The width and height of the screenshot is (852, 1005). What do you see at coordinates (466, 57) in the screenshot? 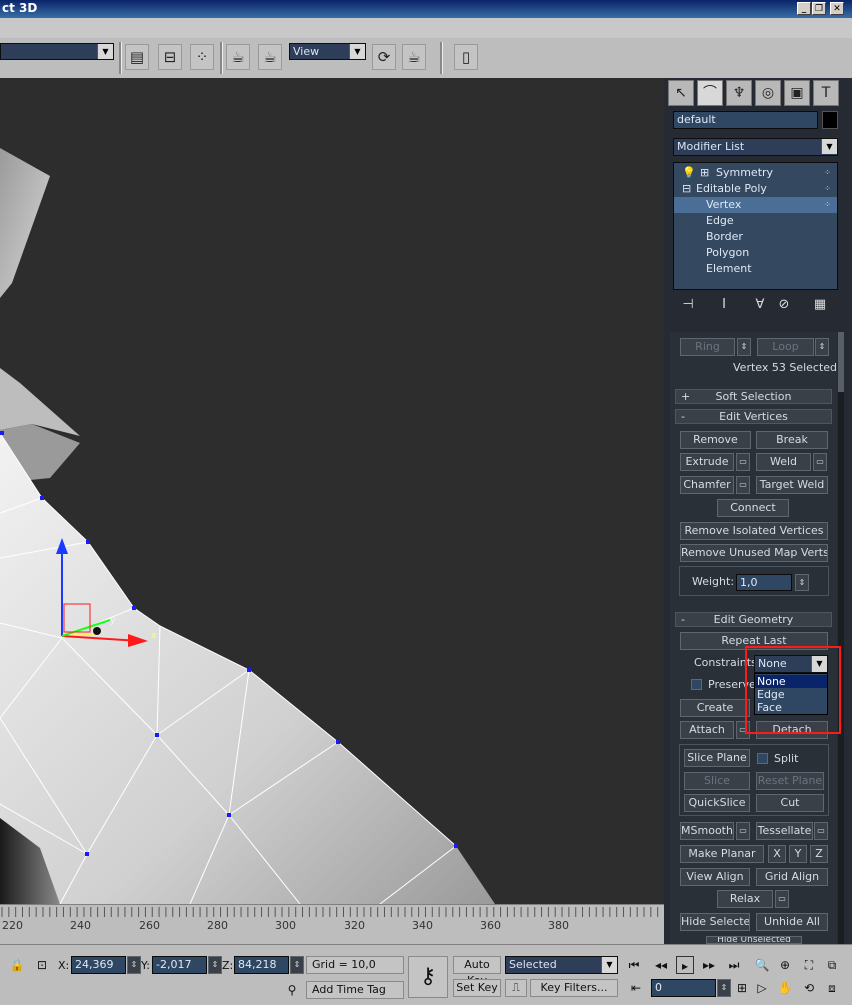
I see `extra-tools-icon: ▯` at bounding box center [466, 57].